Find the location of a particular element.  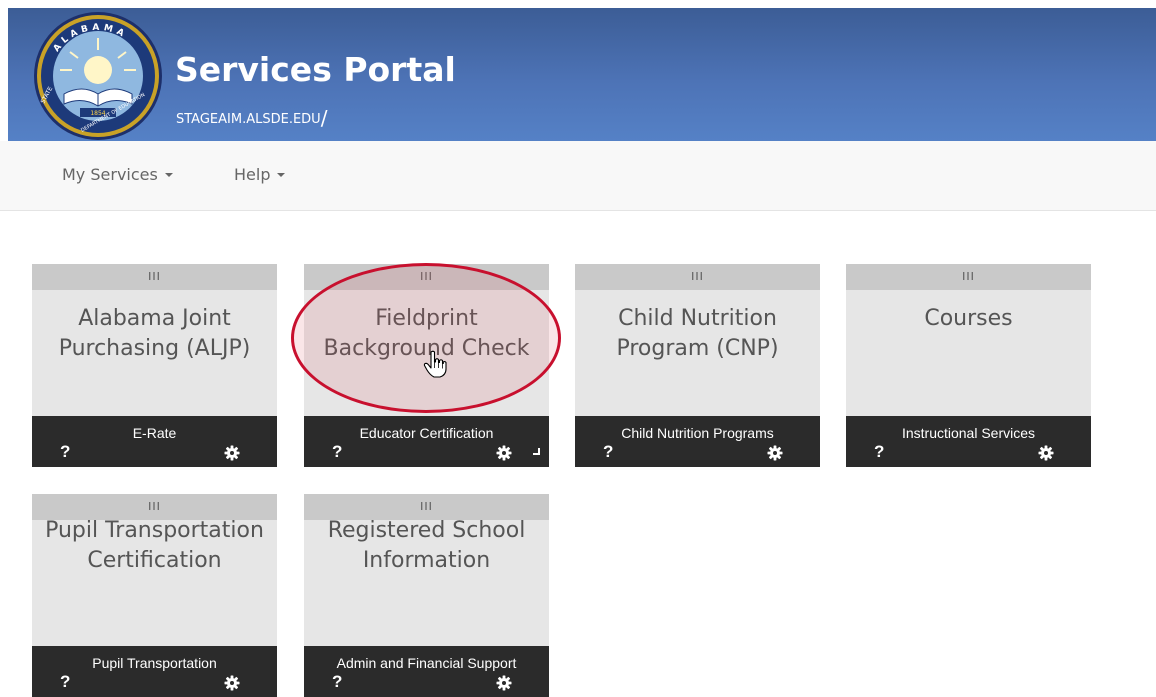

nav-my-services: My Services is located at coordinates (117, 174).